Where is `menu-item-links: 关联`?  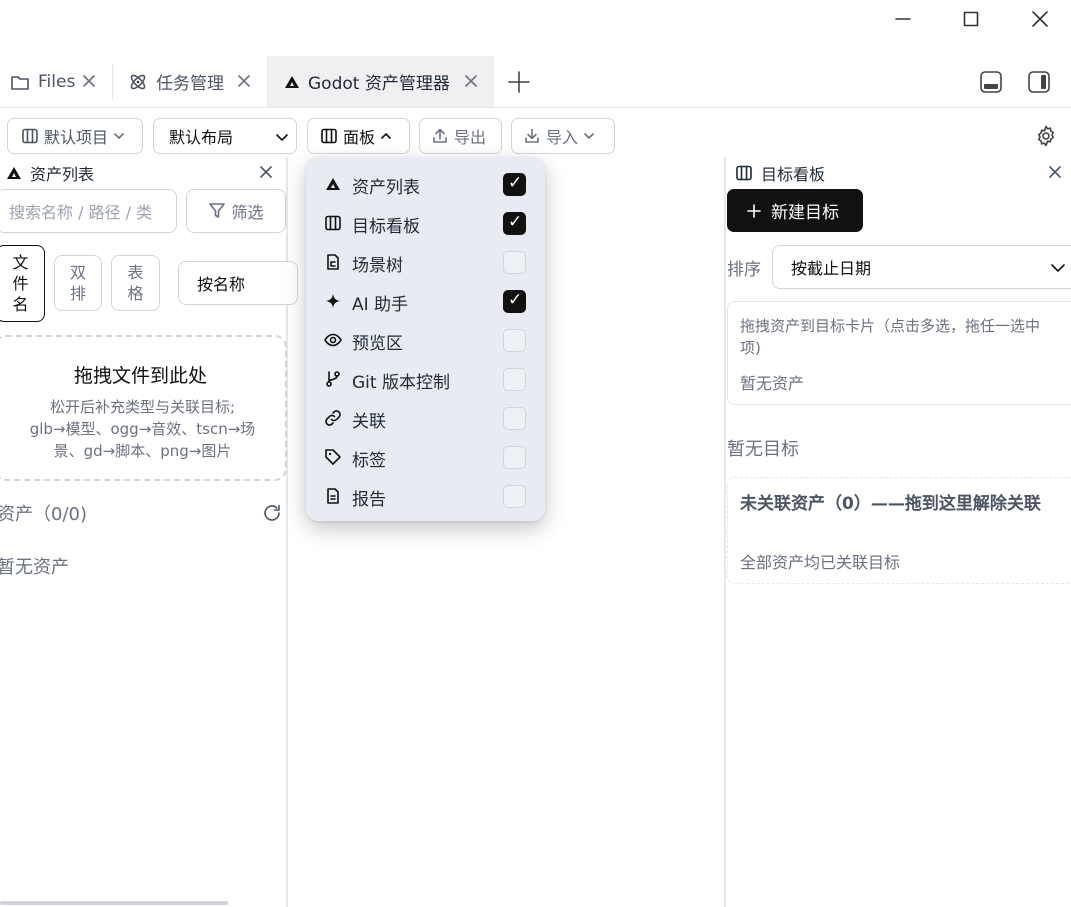
menu-item-links: 关联 is located at coordinates (425, 418).